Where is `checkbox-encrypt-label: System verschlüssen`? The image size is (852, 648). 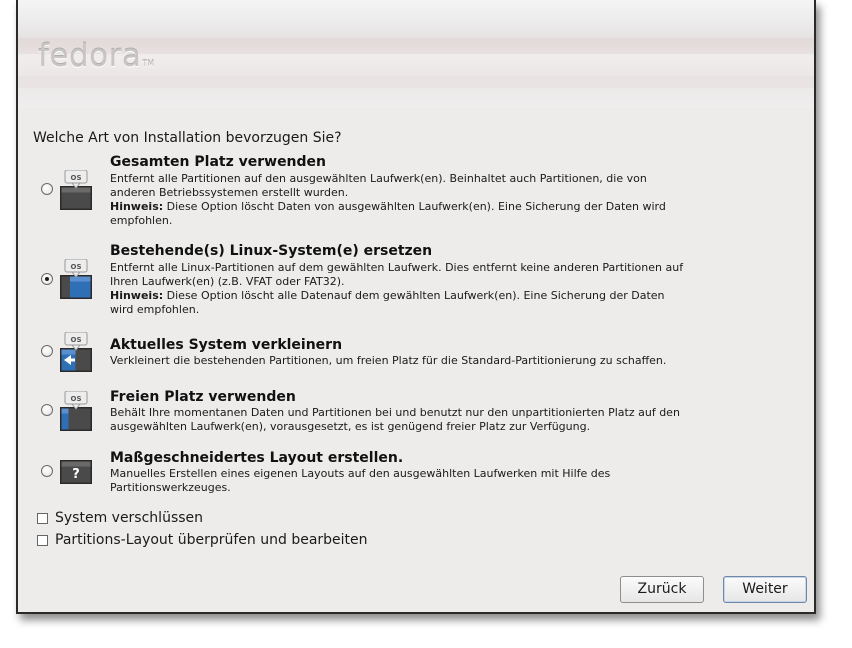 checkbox-encrypt-label: System verschlüssen is located at coordinates (129, 518).